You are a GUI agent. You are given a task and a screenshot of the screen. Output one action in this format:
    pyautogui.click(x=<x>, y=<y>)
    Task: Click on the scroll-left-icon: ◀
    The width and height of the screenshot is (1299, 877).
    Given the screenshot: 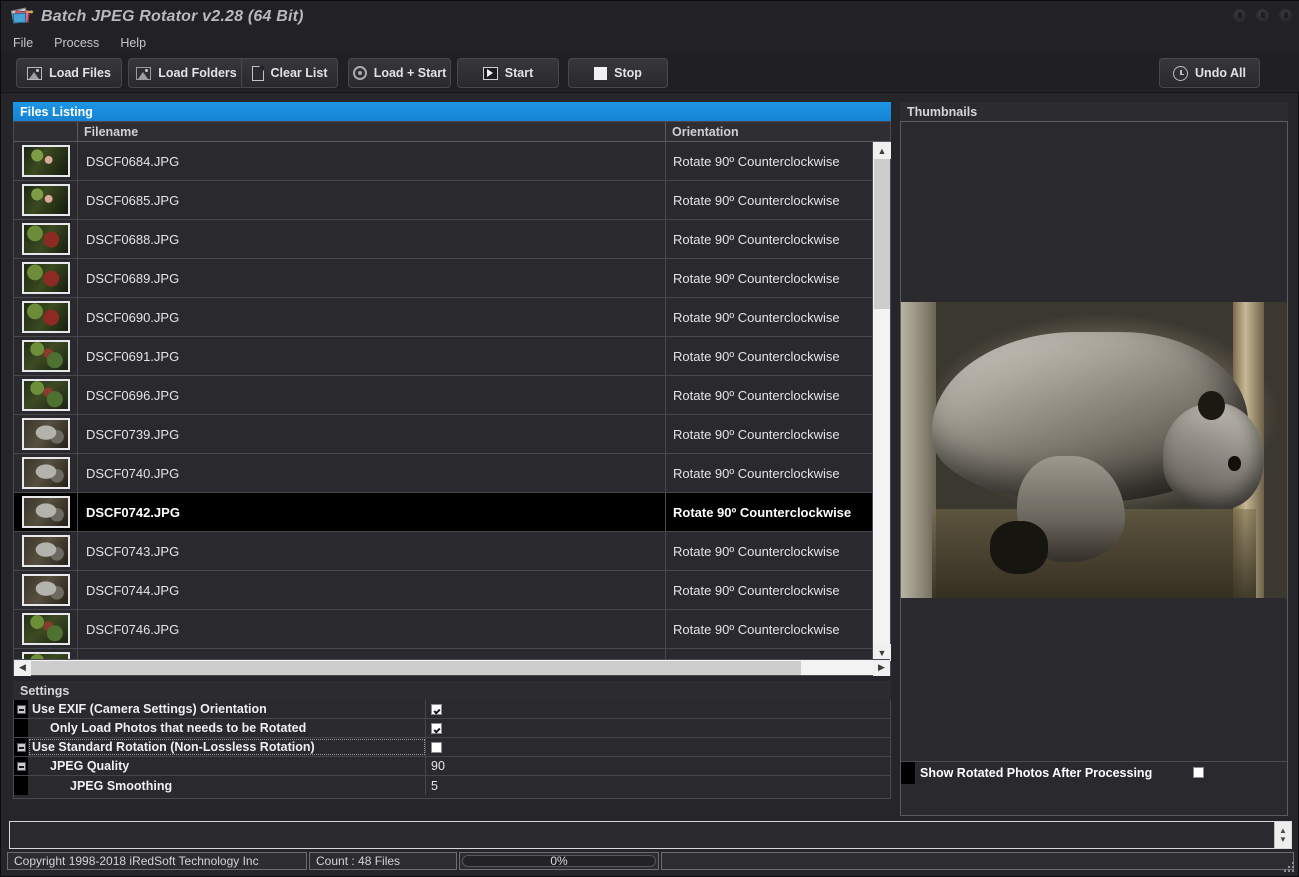 What is the action you would take?
    pyautogui.click(x=22, y=667)
    